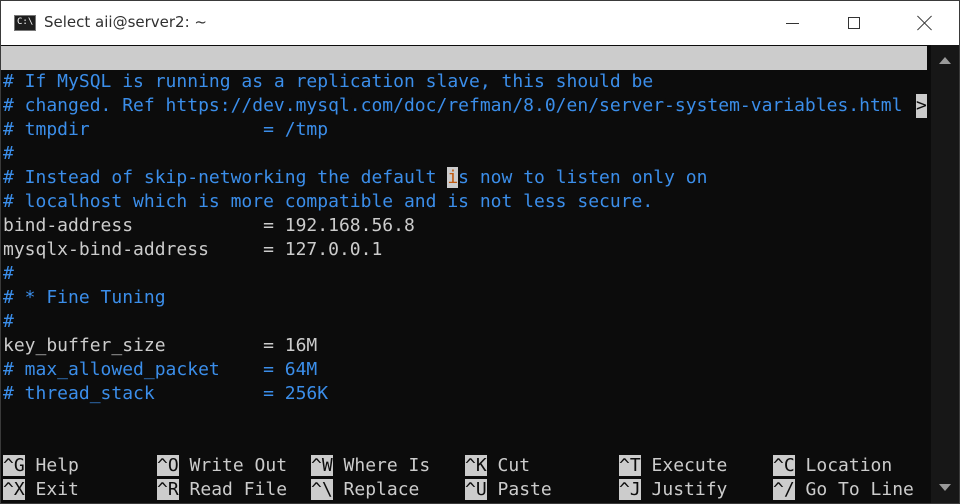 This screenshot has height=504, width=960. I want to click on shortcut-key: ^J, so click(630, 489).